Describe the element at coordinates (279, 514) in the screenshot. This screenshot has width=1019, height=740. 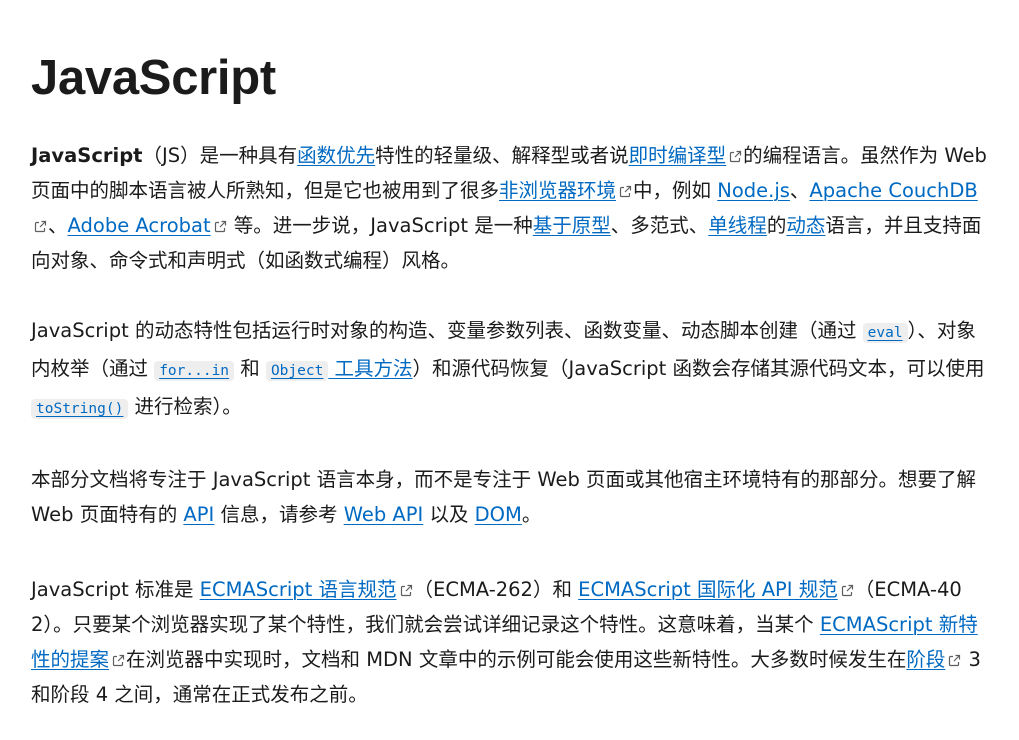
I see `text: 信息，请参考` at that location.